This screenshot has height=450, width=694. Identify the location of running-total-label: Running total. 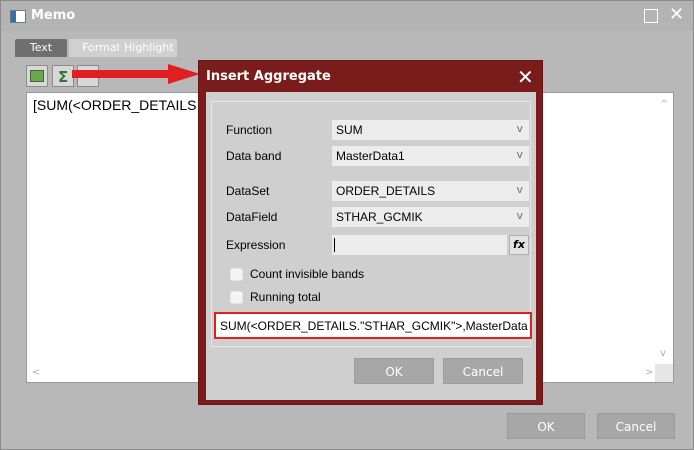
(285, 297).